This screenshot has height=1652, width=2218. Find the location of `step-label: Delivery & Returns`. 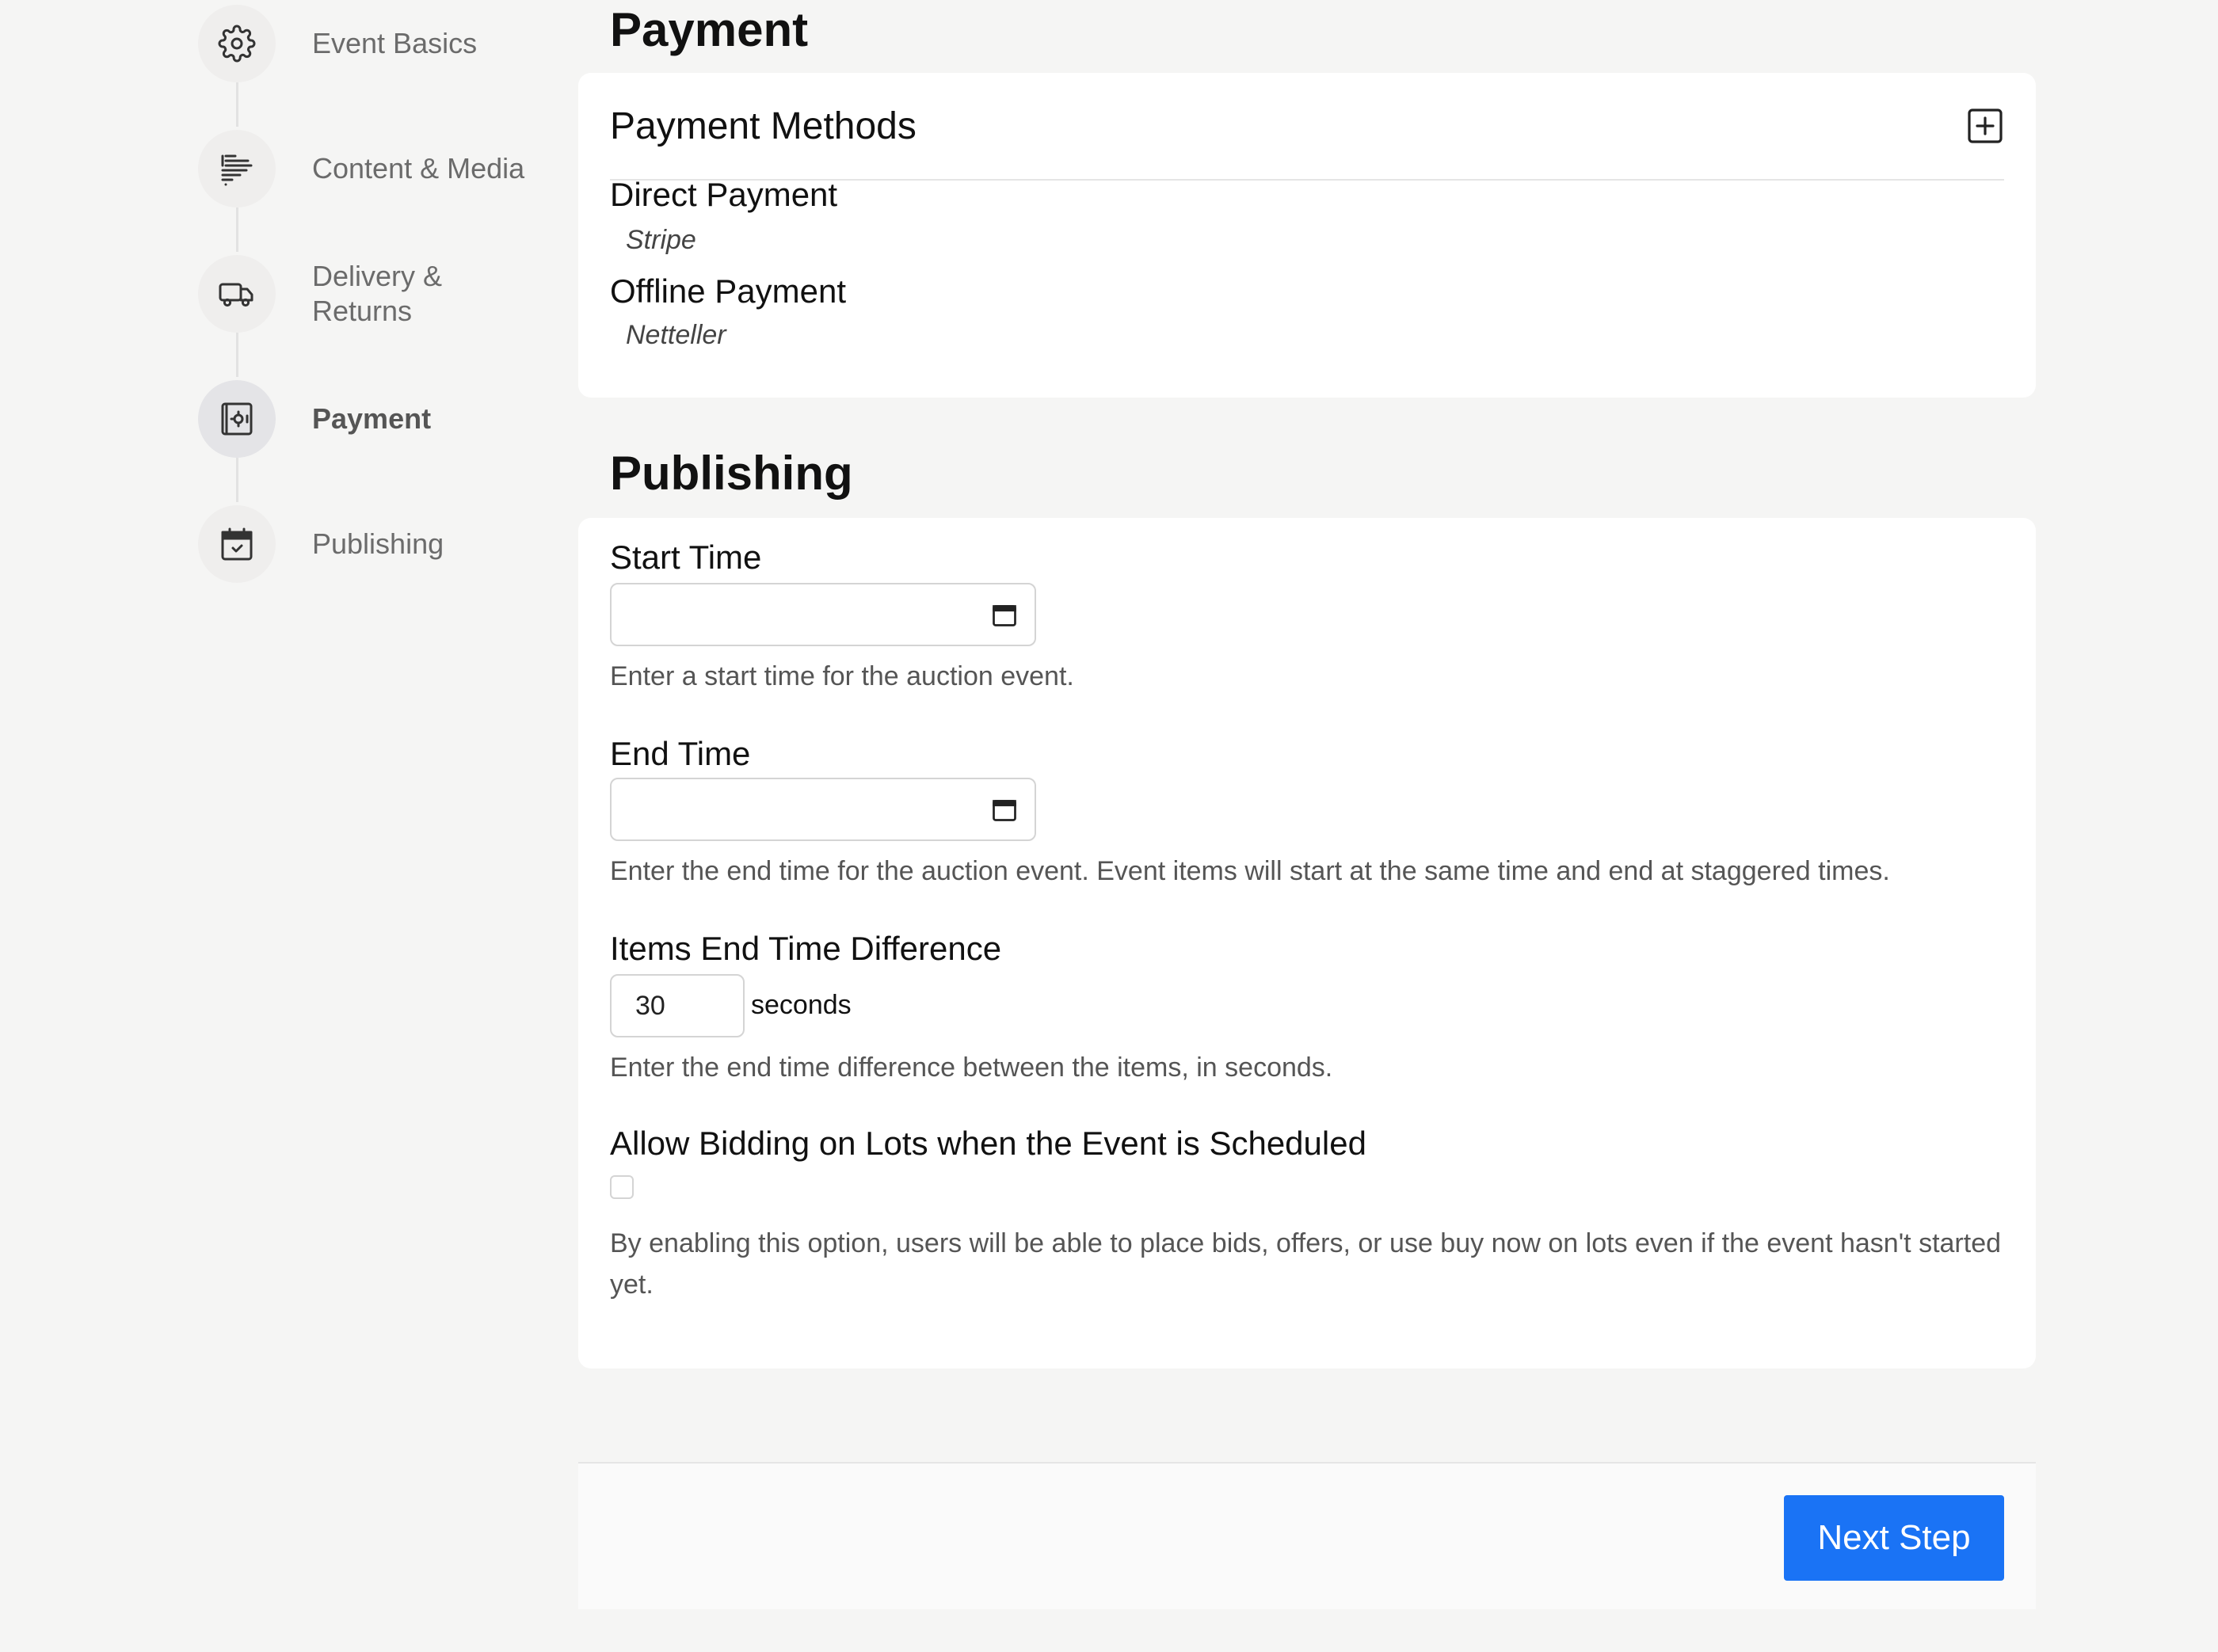

step-label: Delivery & Returns is located at coordinates (377, 293).